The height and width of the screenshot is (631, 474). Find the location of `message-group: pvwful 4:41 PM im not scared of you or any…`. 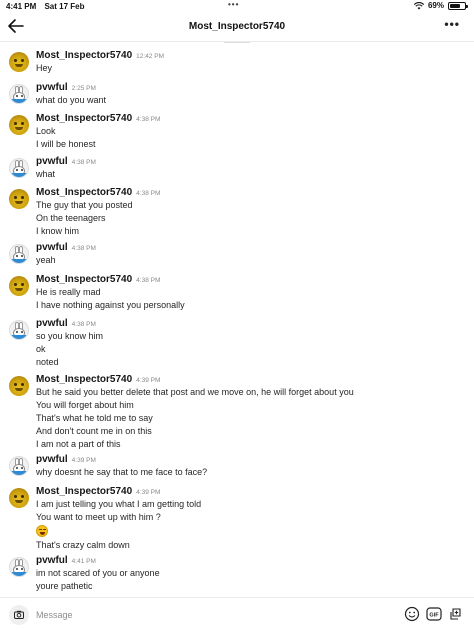

message-group: pvwful 4:41 PM im not scared of you or any… is located at coordinates (84, 574).